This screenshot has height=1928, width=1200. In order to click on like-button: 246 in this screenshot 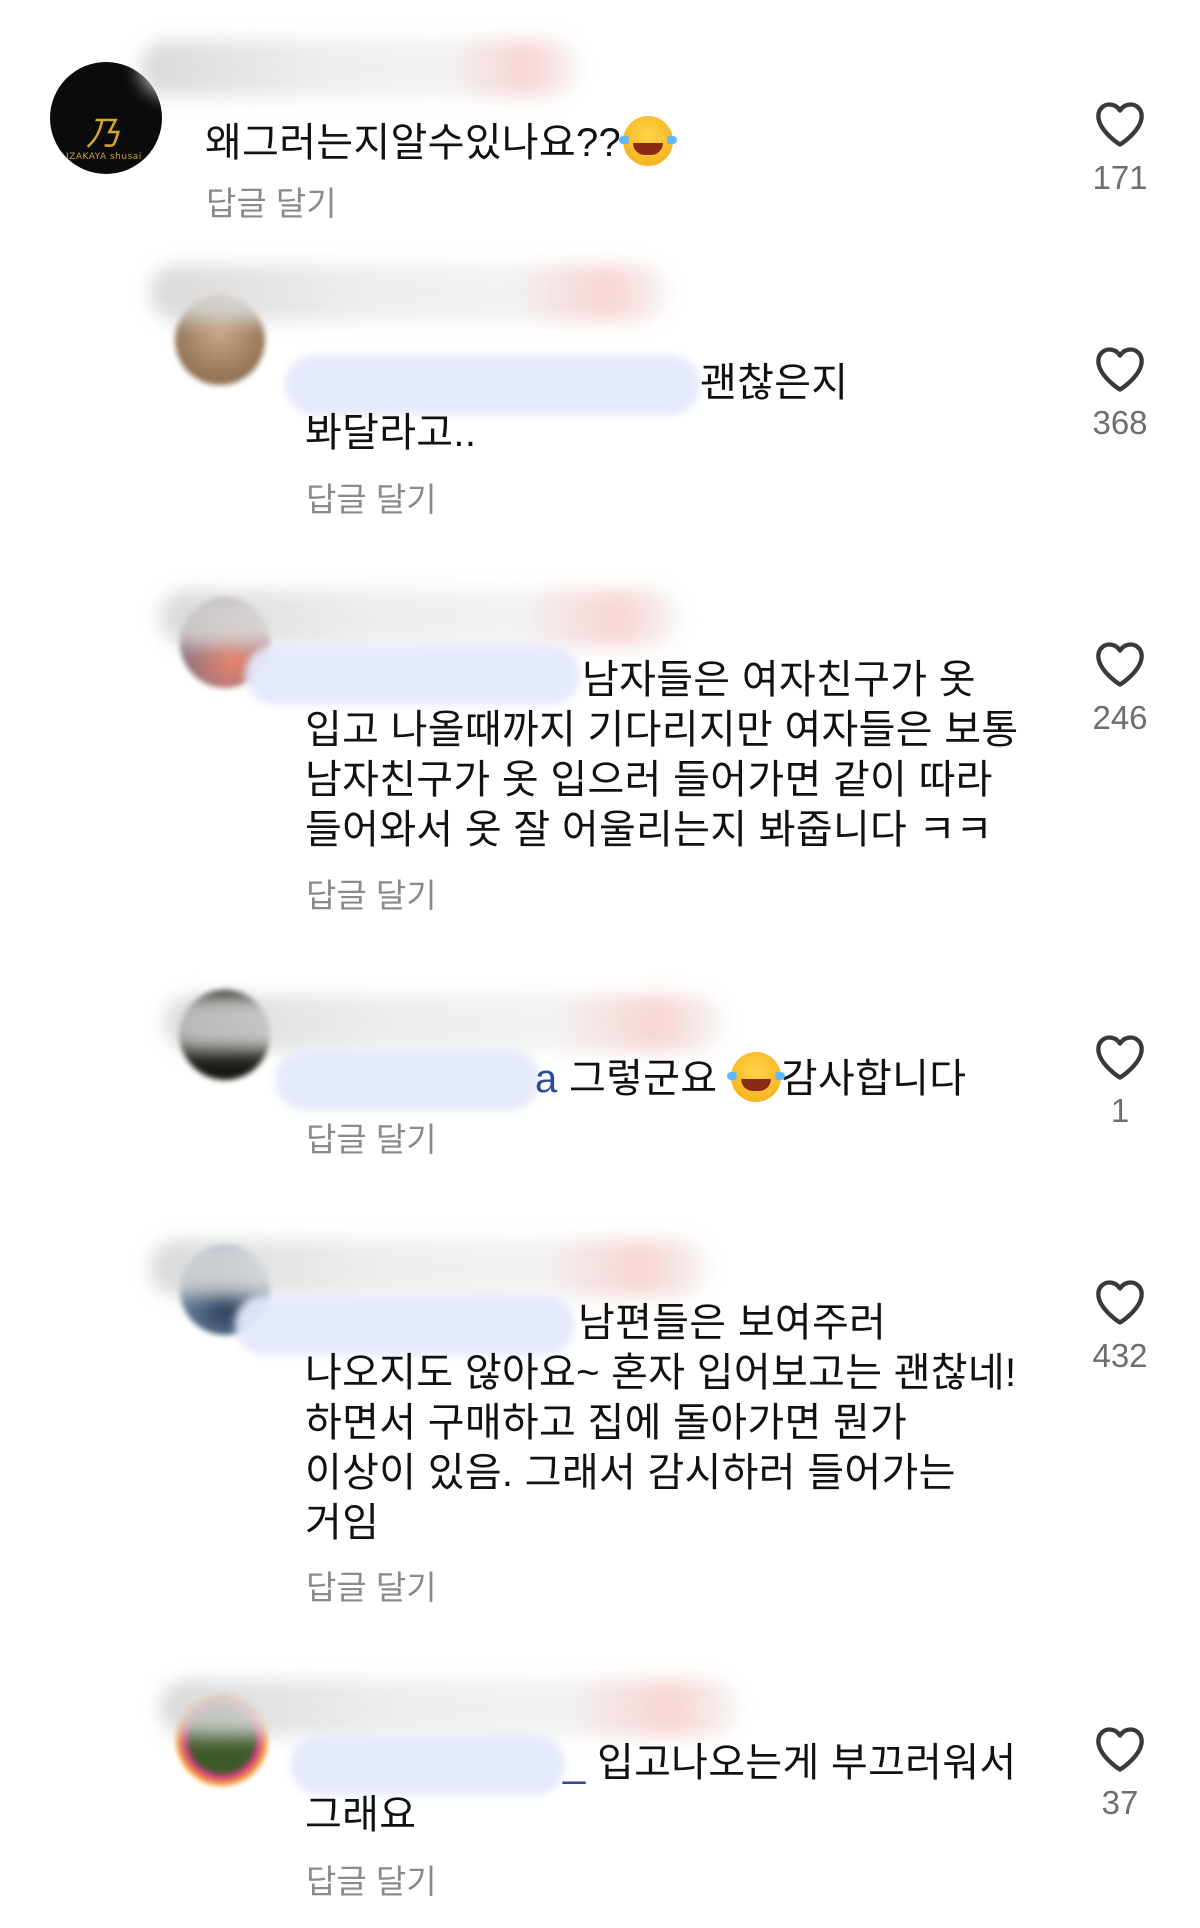, I will do `click(1120, 689)`.